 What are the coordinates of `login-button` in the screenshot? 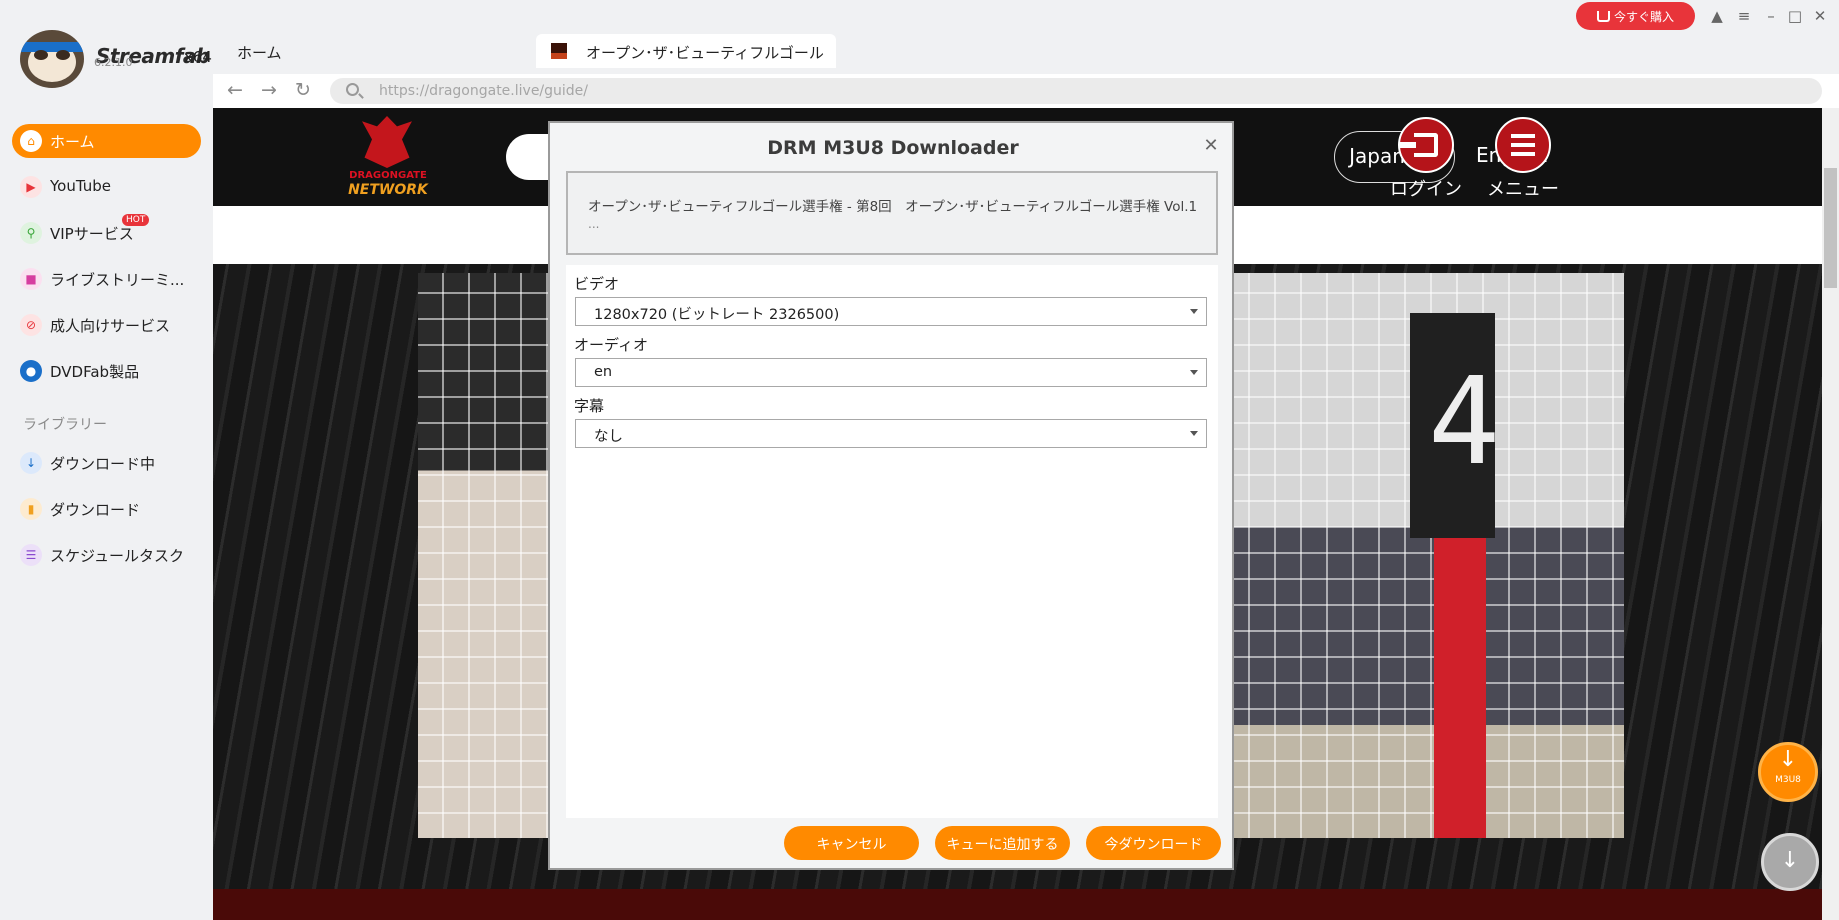 It's located at (1426, 145).